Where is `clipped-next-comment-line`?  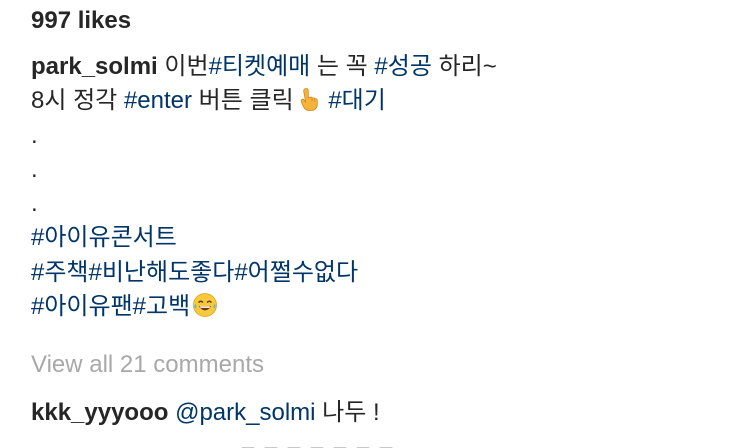
clipped-next-comment-line is located at coordinates (326, 443).